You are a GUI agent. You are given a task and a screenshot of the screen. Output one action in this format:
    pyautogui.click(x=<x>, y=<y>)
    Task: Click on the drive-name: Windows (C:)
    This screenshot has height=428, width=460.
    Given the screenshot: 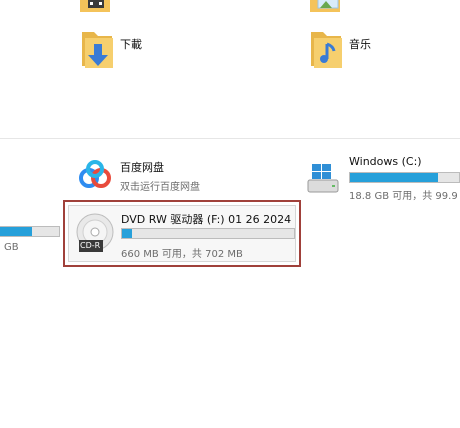 What is the action you would take?
    pyautogui.click(x=385, y=161)
    